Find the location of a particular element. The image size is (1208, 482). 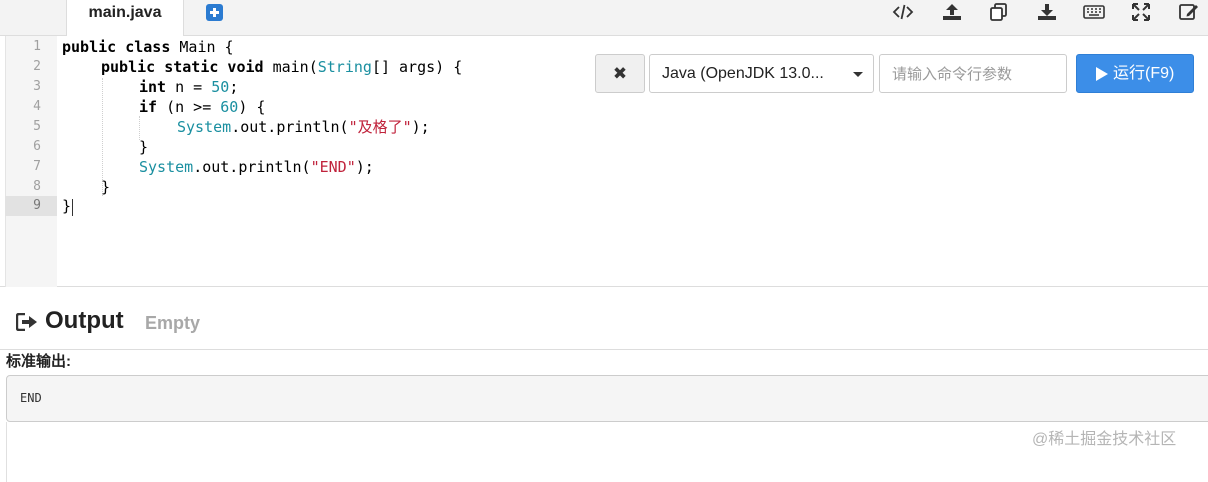

stdout-label: 标准输出: is located at coordinates (38, 361).